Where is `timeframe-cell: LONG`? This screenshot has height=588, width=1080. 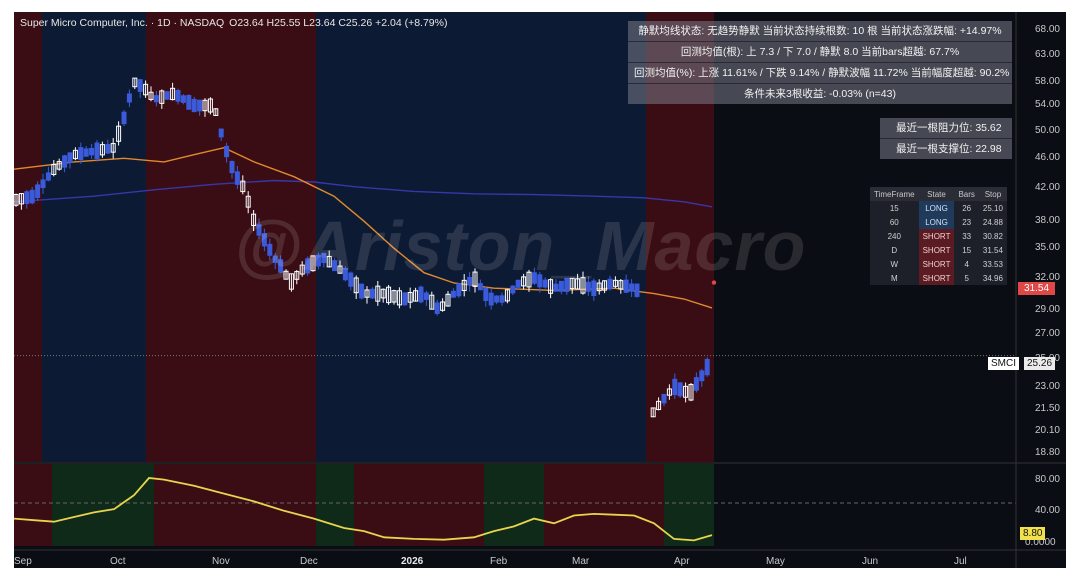
timeframe-cell: LONG is located at coordinates (936, 208).